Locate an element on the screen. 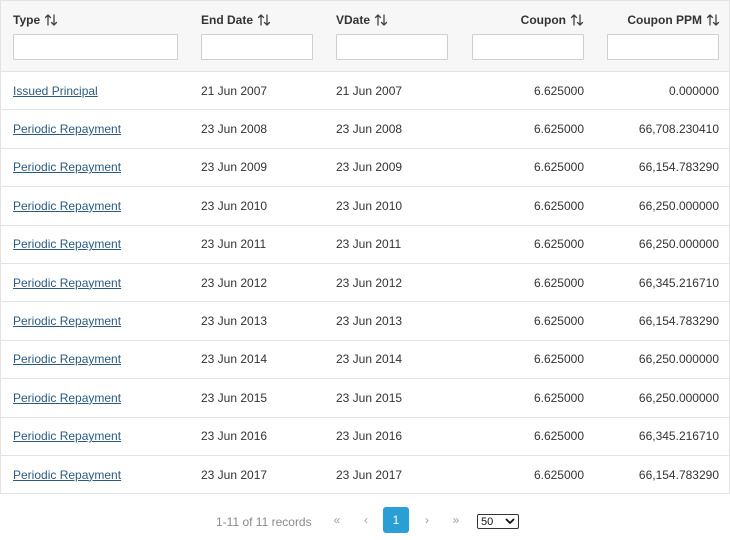 This screenshot has width=730, height=540. column-header-label: Coupon PPM is located at coordinates (664, 20).